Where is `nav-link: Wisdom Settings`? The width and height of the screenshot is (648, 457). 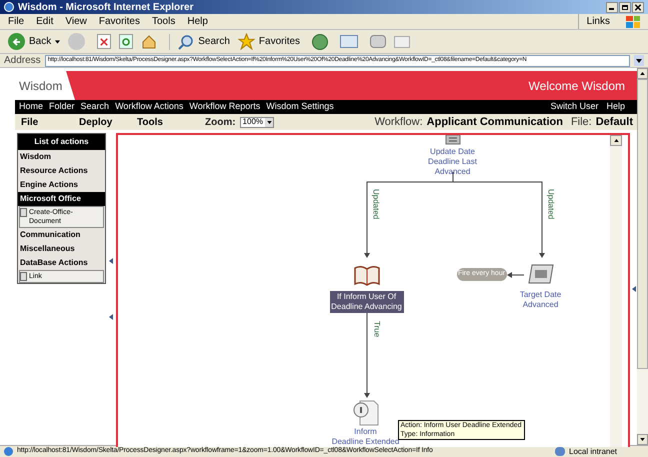 nav-link: Wisdom Settings is located at coordinates (300, 107).